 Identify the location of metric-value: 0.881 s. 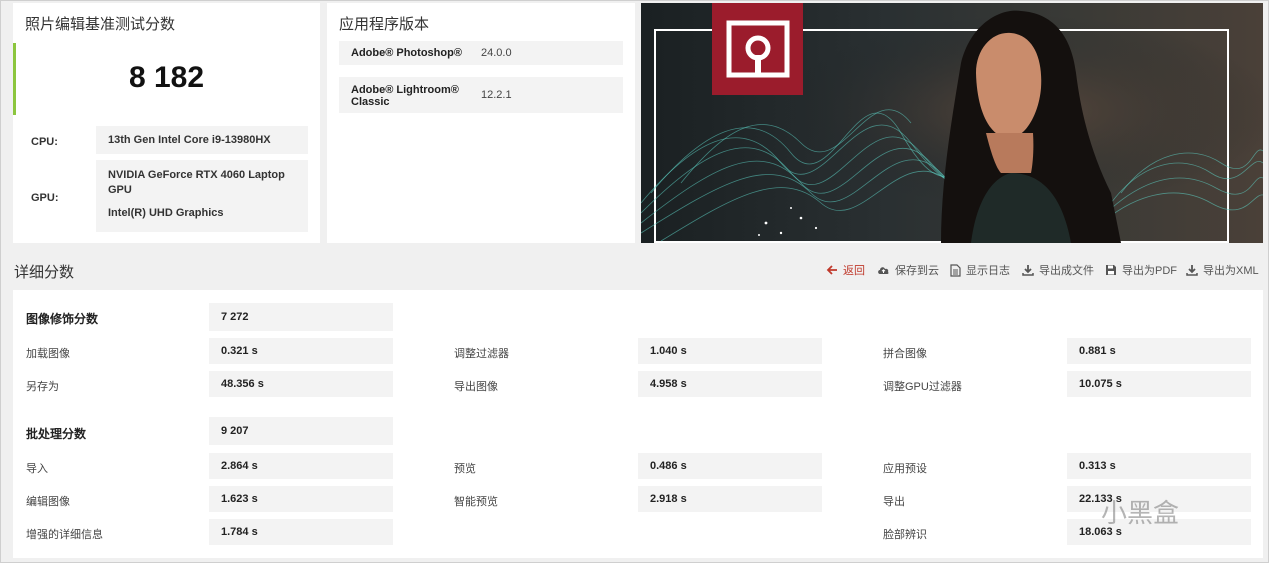
(1159, 351).